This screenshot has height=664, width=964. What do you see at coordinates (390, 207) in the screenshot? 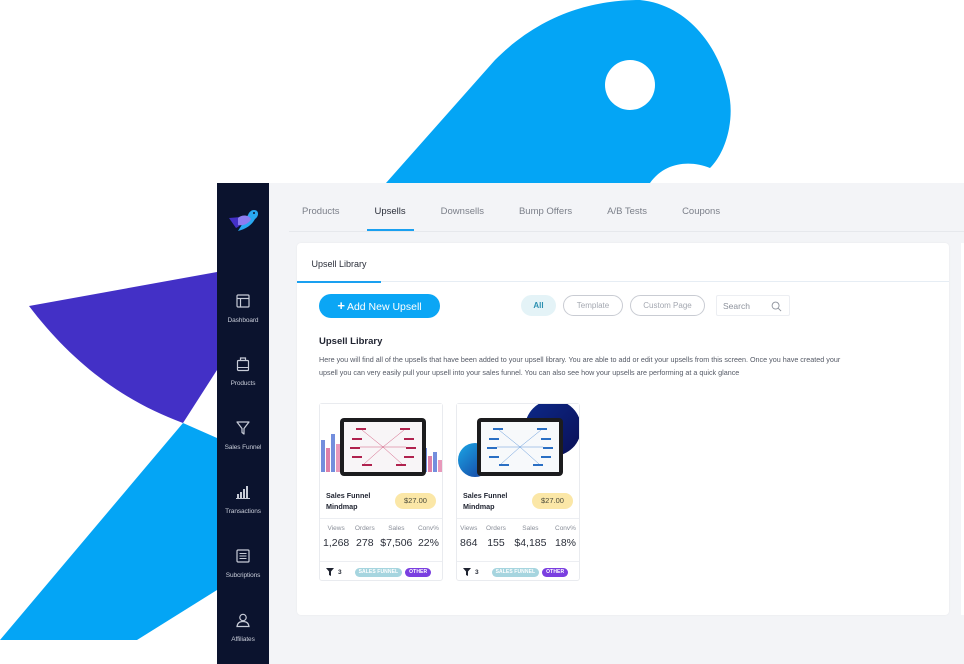
I see `tab-upsells: Upsells` at bounding box center [390, 207].